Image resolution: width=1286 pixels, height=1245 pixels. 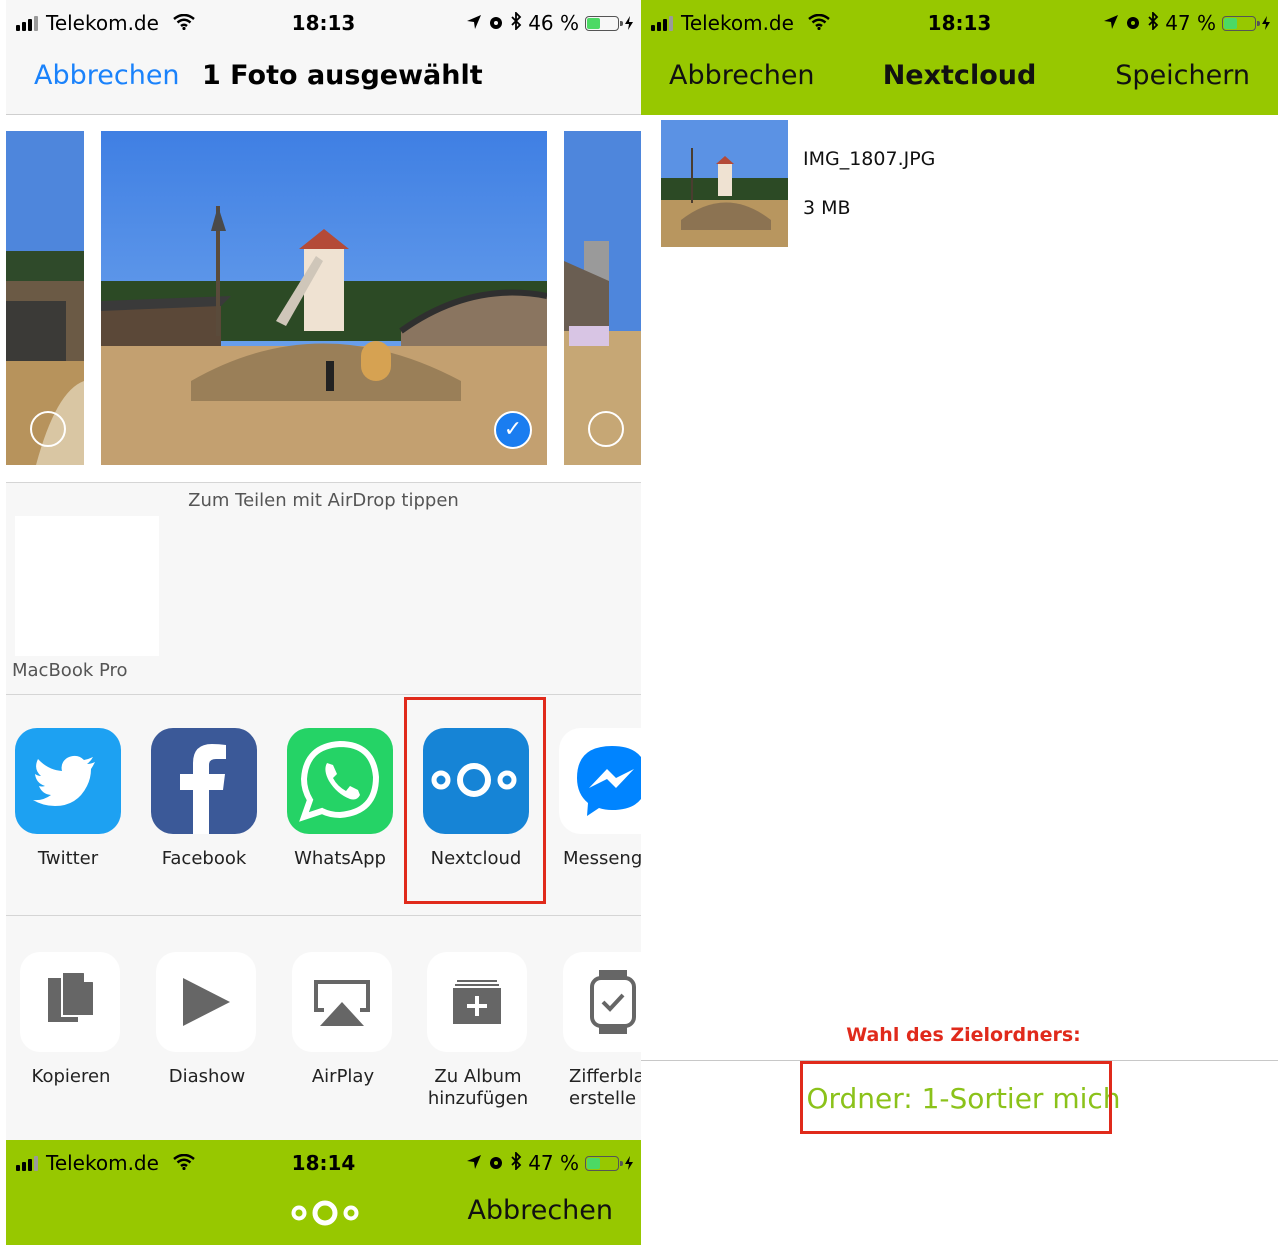 I want to click on action-create-watch-face: Zifferbla erstelle, so click(x=602, y=1031).